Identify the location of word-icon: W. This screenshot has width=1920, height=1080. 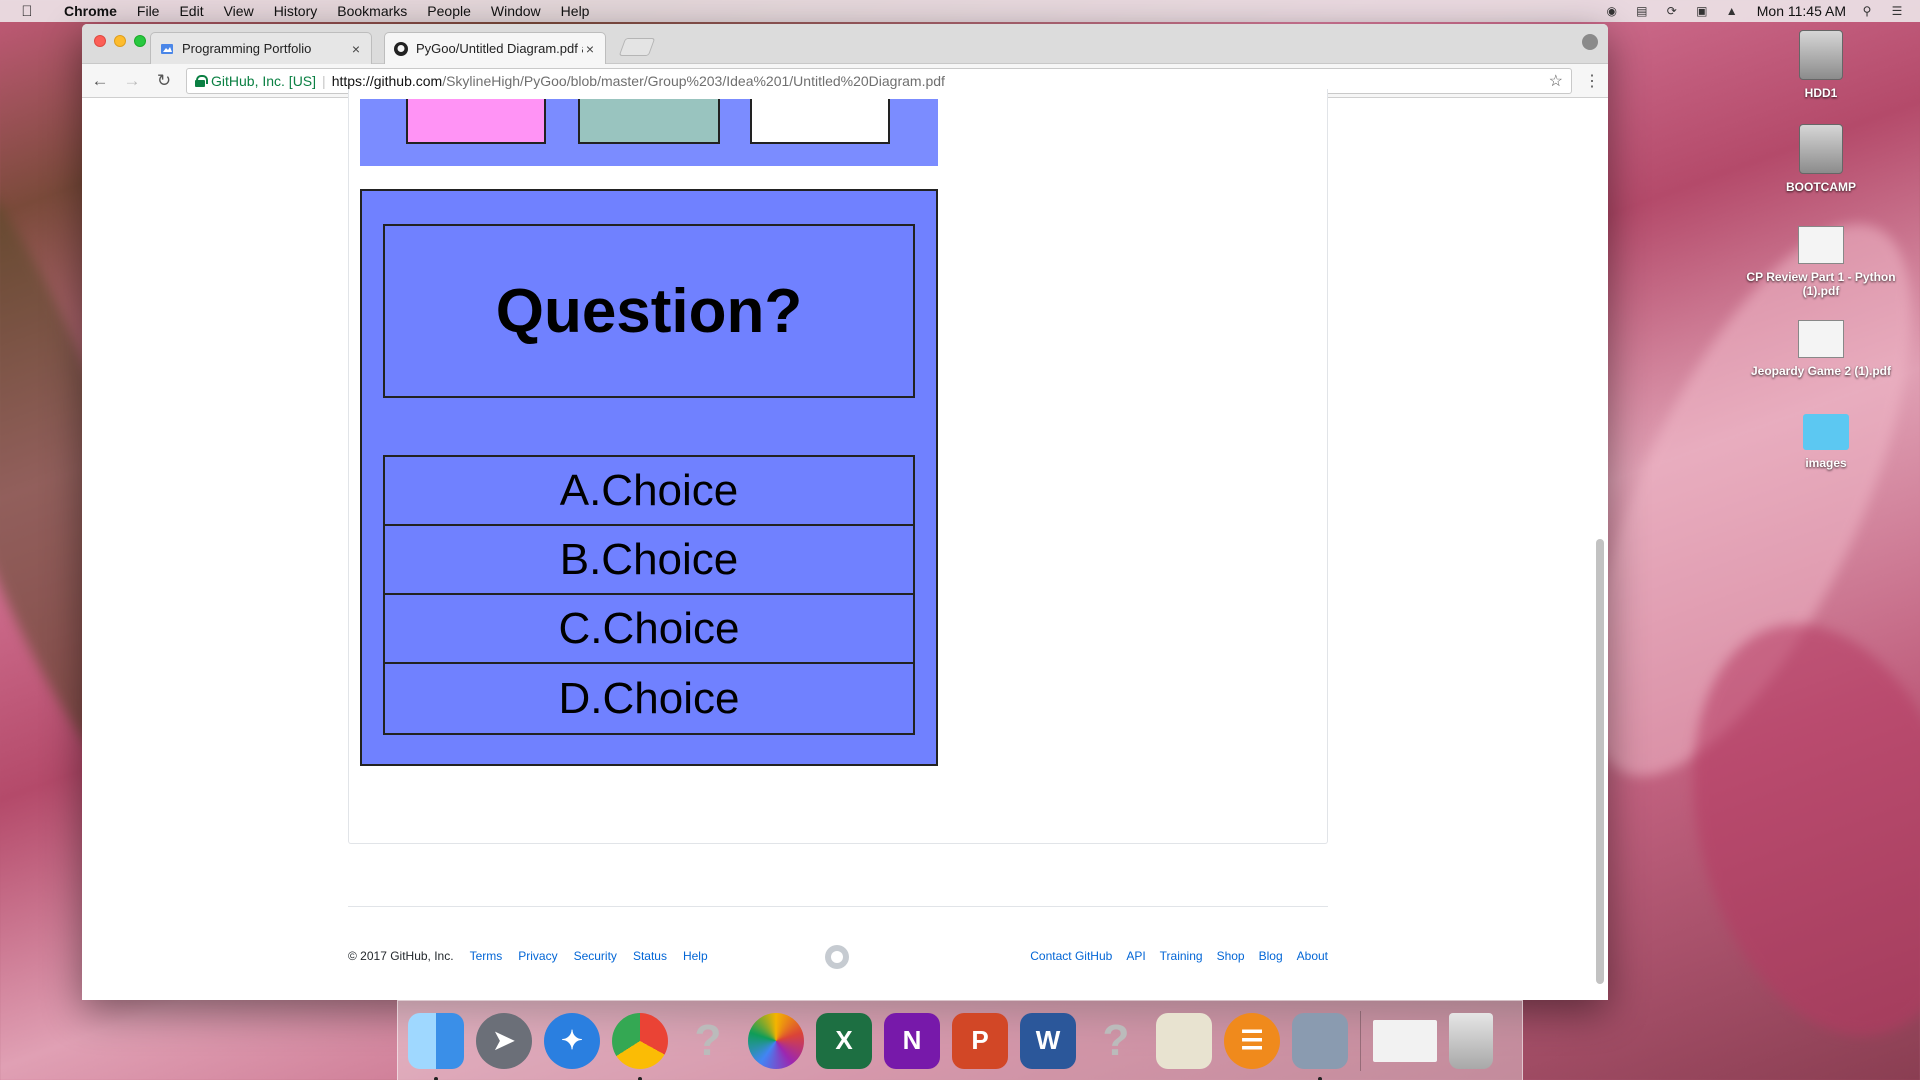
(1048, 1040).